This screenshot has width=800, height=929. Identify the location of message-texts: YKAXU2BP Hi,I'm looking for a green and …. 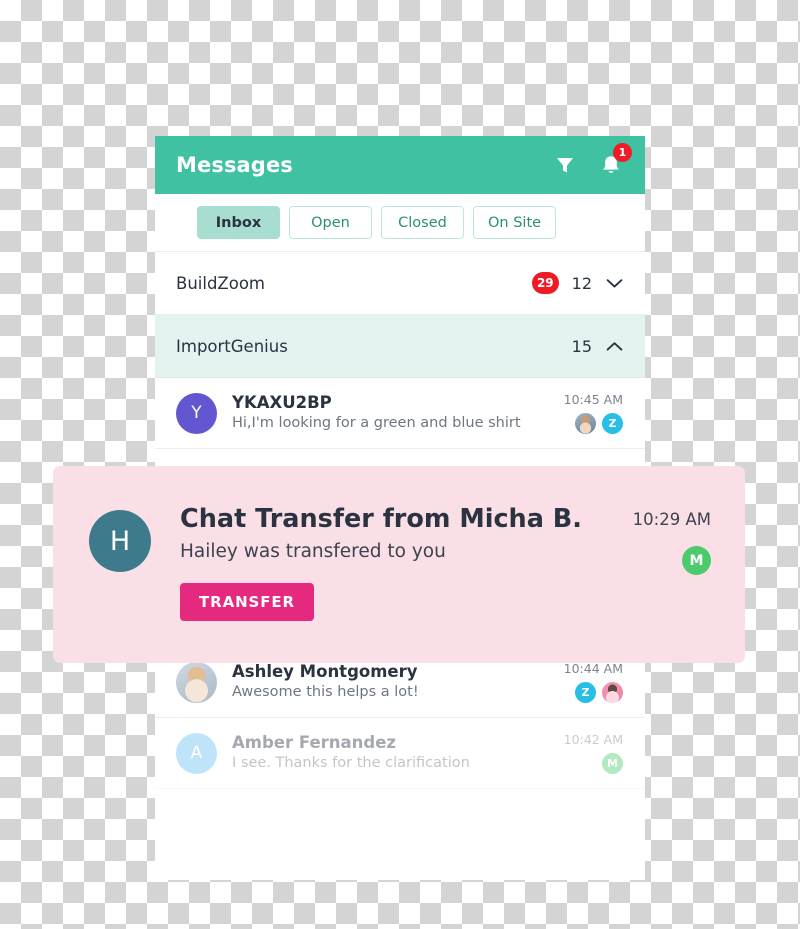
(398, 412).